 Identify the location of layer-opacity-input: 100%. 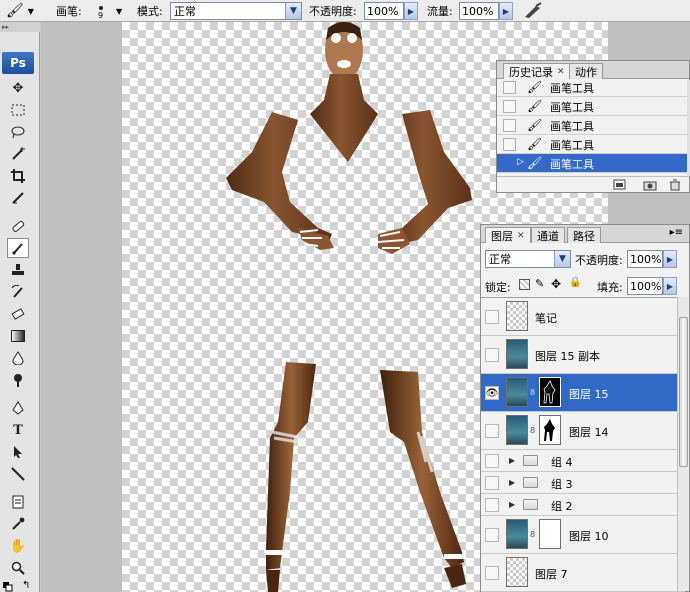
(645, 259).